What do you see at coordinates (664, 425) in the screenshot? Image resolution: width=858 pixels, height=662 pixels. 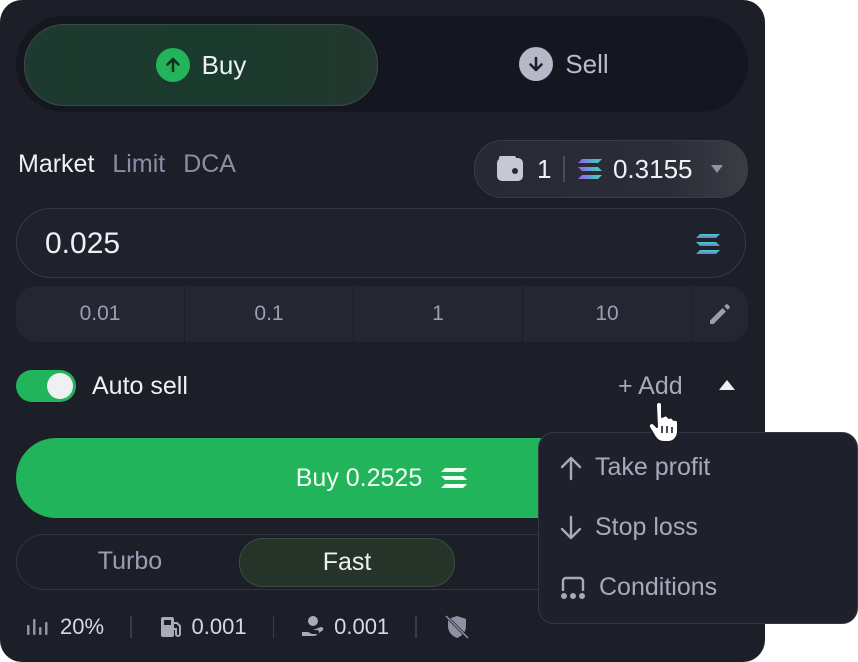 I see `hand-pointer-cursor-icon` at bounding box center [664, 425].